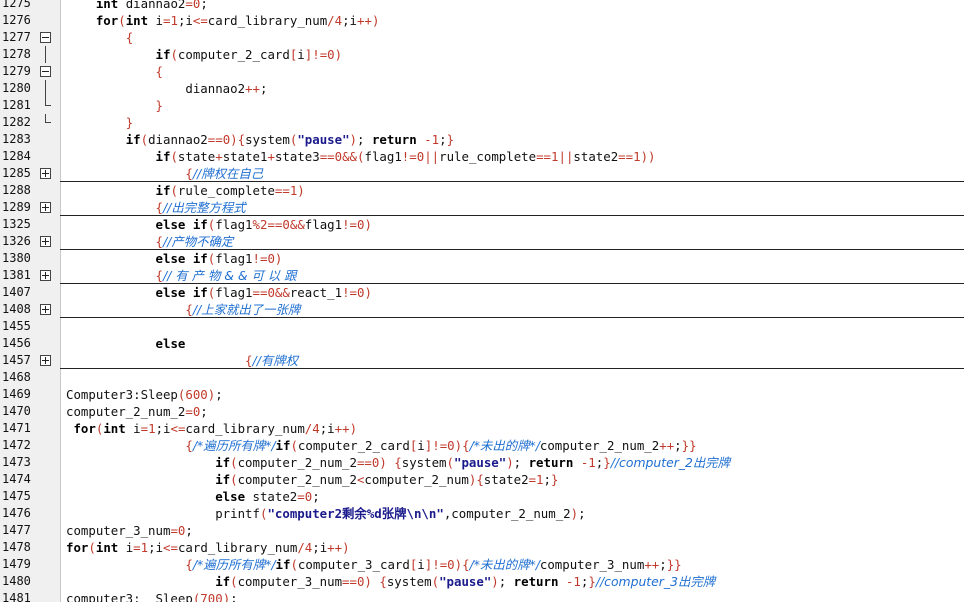 The height and width of the screenshot is (602, 964). Describe the element at coordinates (482, 207) in the screenshot. I see `code-line: 1289 {//出完整方程式` at that location.